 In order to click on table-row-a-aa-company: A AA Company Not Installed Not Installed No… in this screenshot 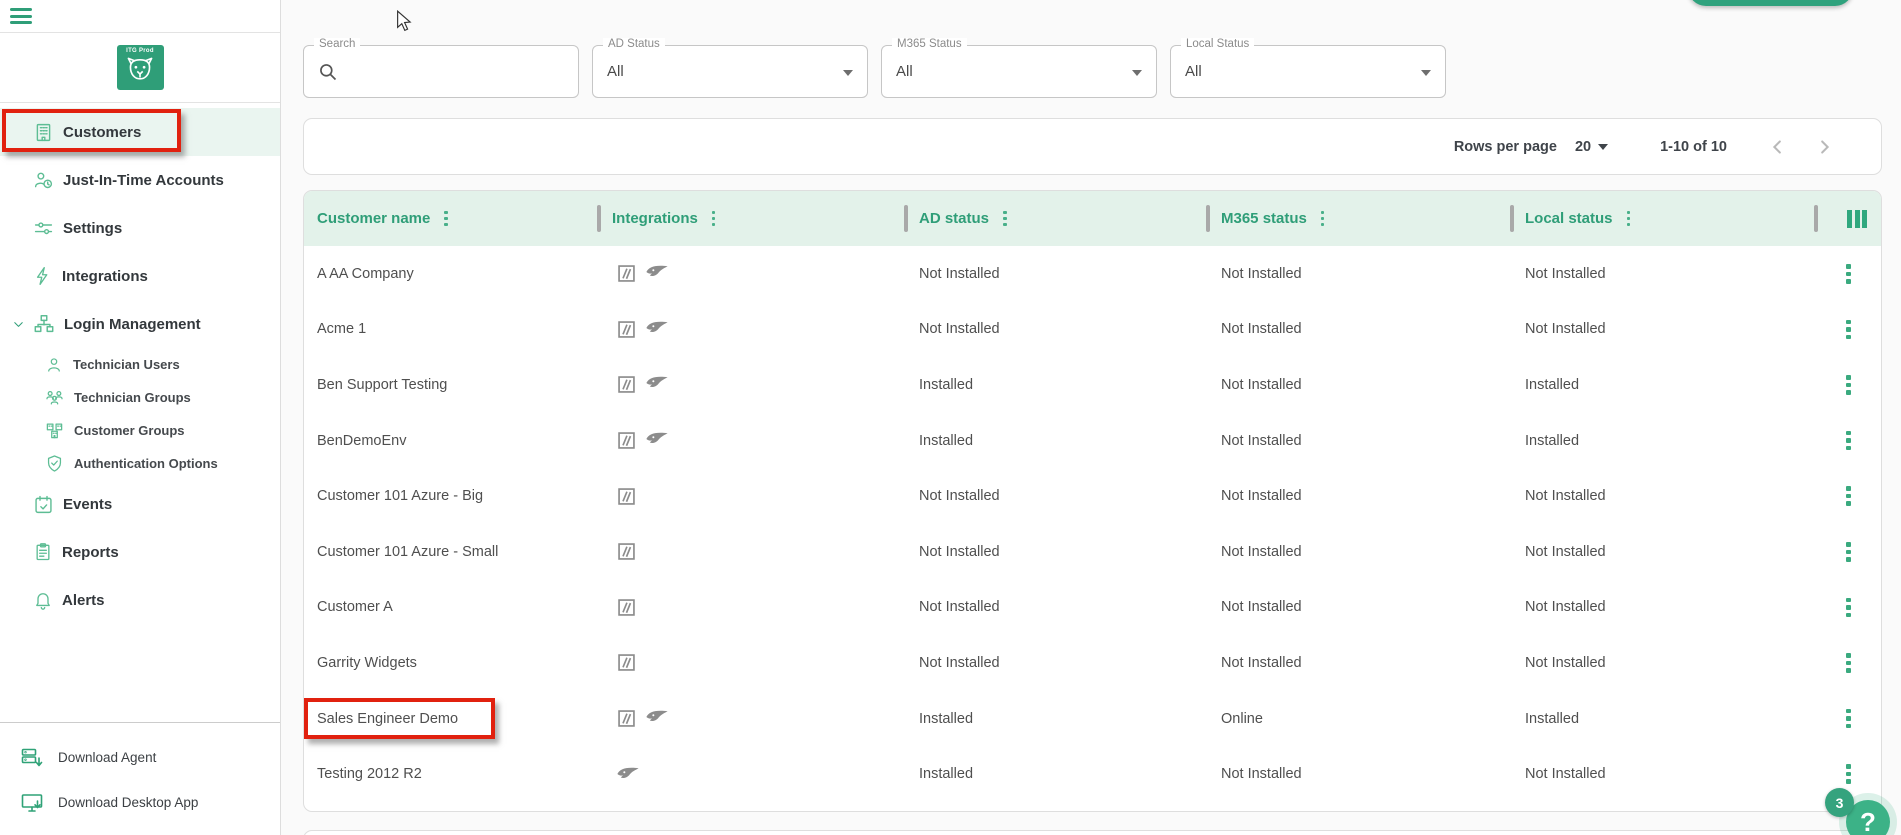, I will do `click(1092, 274)`.